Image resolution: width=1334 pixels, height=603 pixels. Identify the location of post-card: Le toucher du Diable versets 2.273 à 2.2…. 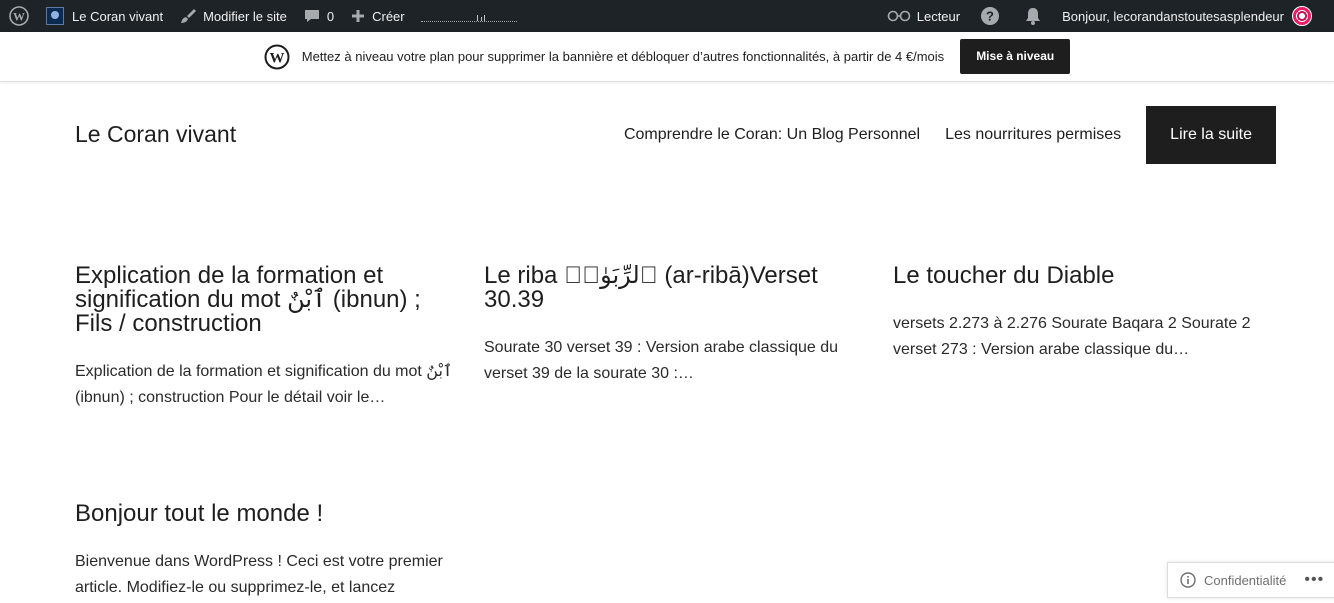
(1085, 313).